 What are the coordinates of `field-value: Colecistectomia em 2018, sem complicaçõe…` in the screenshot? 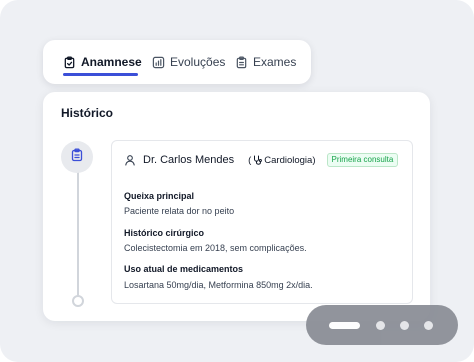 It's located at (215, 248).